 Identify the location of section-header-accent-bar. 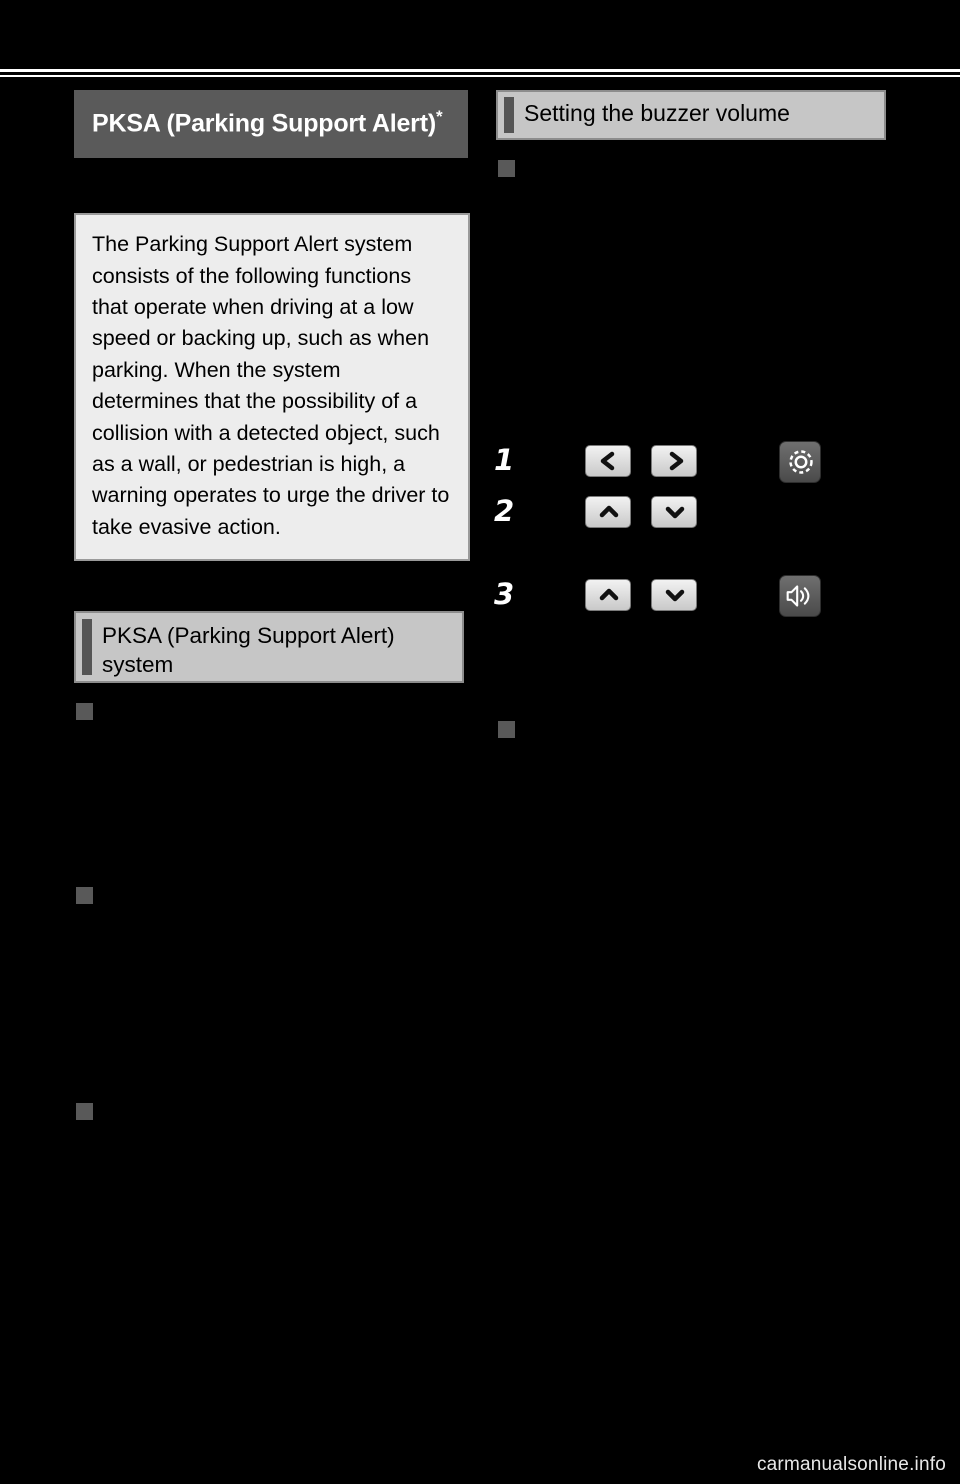
(87, 647).